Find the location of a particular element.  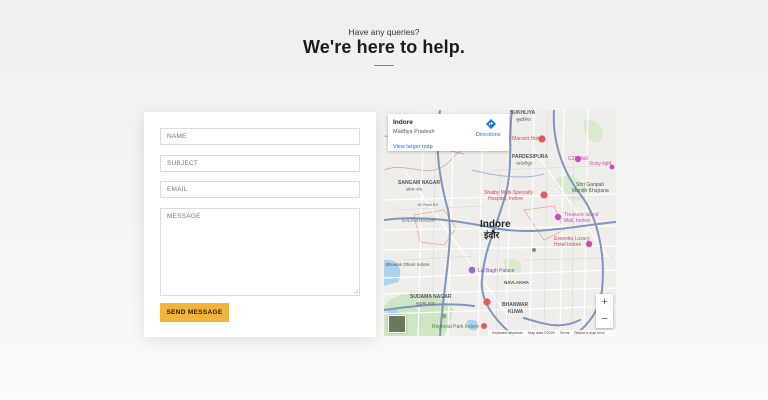

map-label-indore: Indore is located at coordinates (495, 224).